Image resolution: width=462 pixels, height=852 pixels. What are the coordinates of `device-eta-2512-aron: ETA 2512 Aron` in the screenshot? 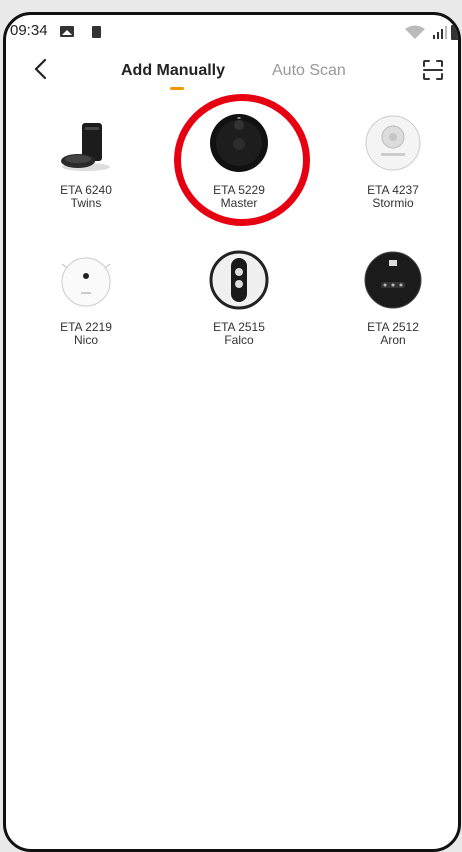 It's located at (393, 298).